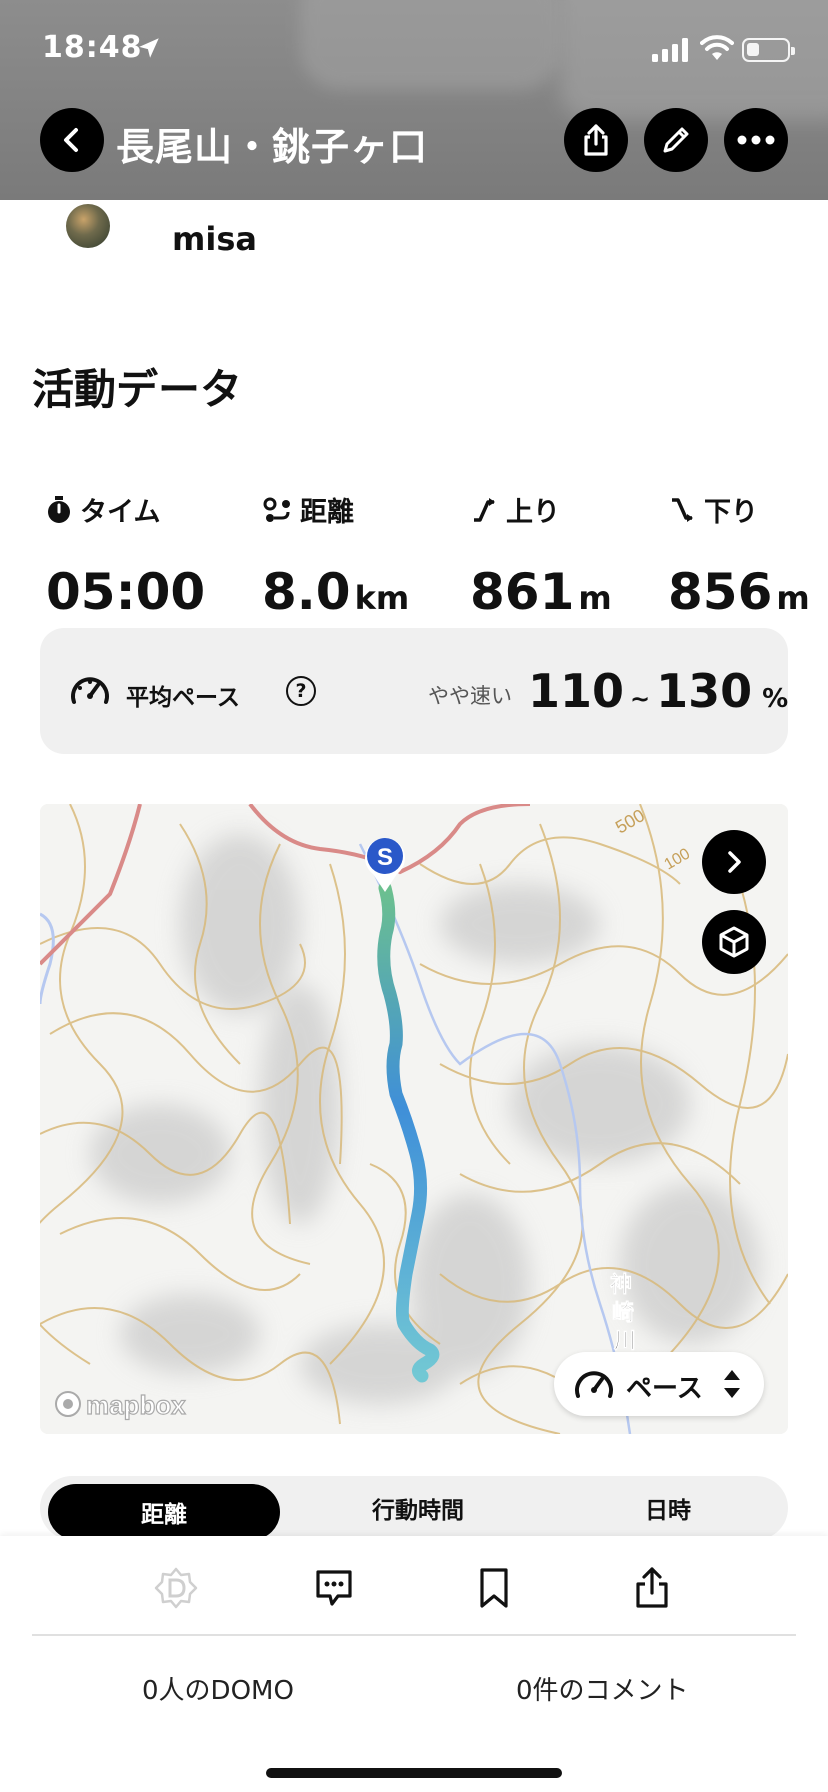 This screenshot has height=1792, width=828. Describe the element at coordinates (720, 592) in the screenshot. I see `stat-value: 856` at that location.